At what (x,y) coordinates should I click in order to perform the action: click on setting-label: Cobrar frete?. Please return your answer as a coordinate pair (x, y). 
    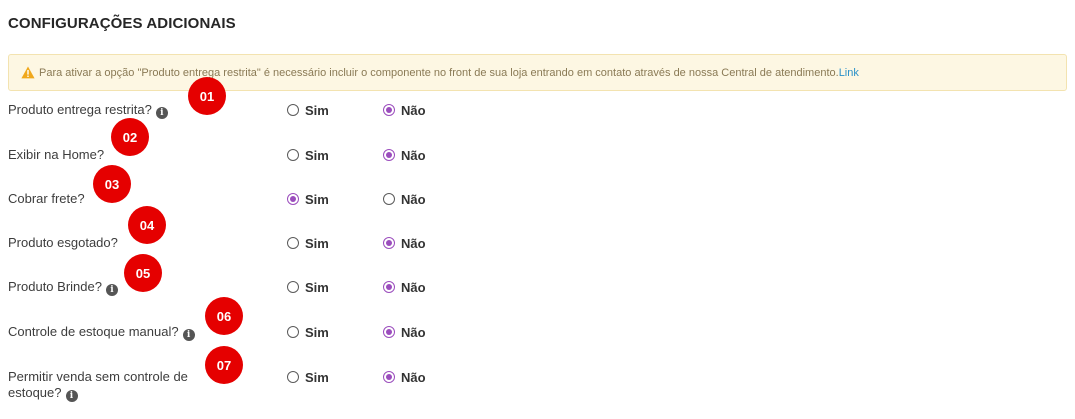
    Looking at the image, I should click on (46, 199).